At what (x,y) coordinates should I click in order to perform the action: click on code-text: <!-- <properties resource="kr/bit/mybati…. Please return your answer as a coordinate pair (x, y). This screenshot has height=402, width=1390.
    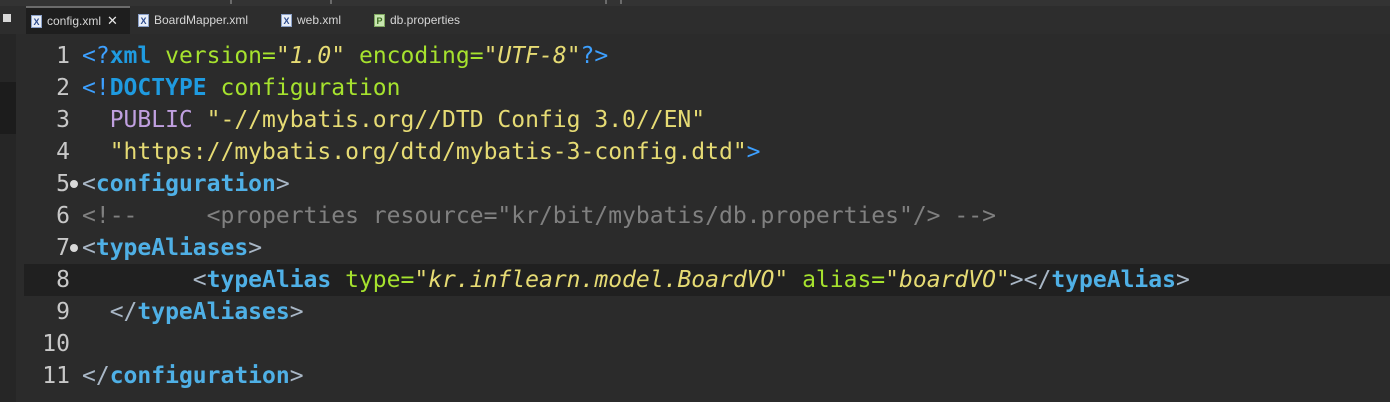
    Looking at the image, I should click on (539, 216).